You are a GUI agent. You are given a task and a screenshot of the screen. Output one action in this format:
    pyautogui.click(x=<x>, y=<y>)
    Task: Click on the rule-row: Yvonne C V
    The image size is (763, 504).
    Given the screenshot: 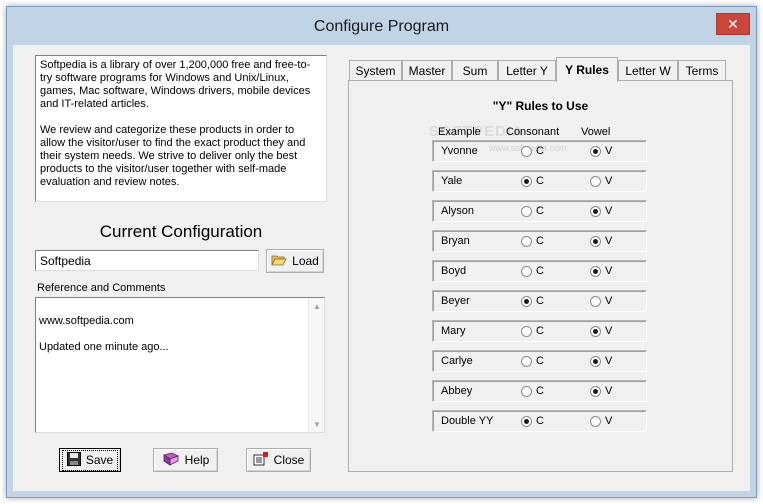 What is the action you would take?
    pyautogui.click(x=539, y=151)
    